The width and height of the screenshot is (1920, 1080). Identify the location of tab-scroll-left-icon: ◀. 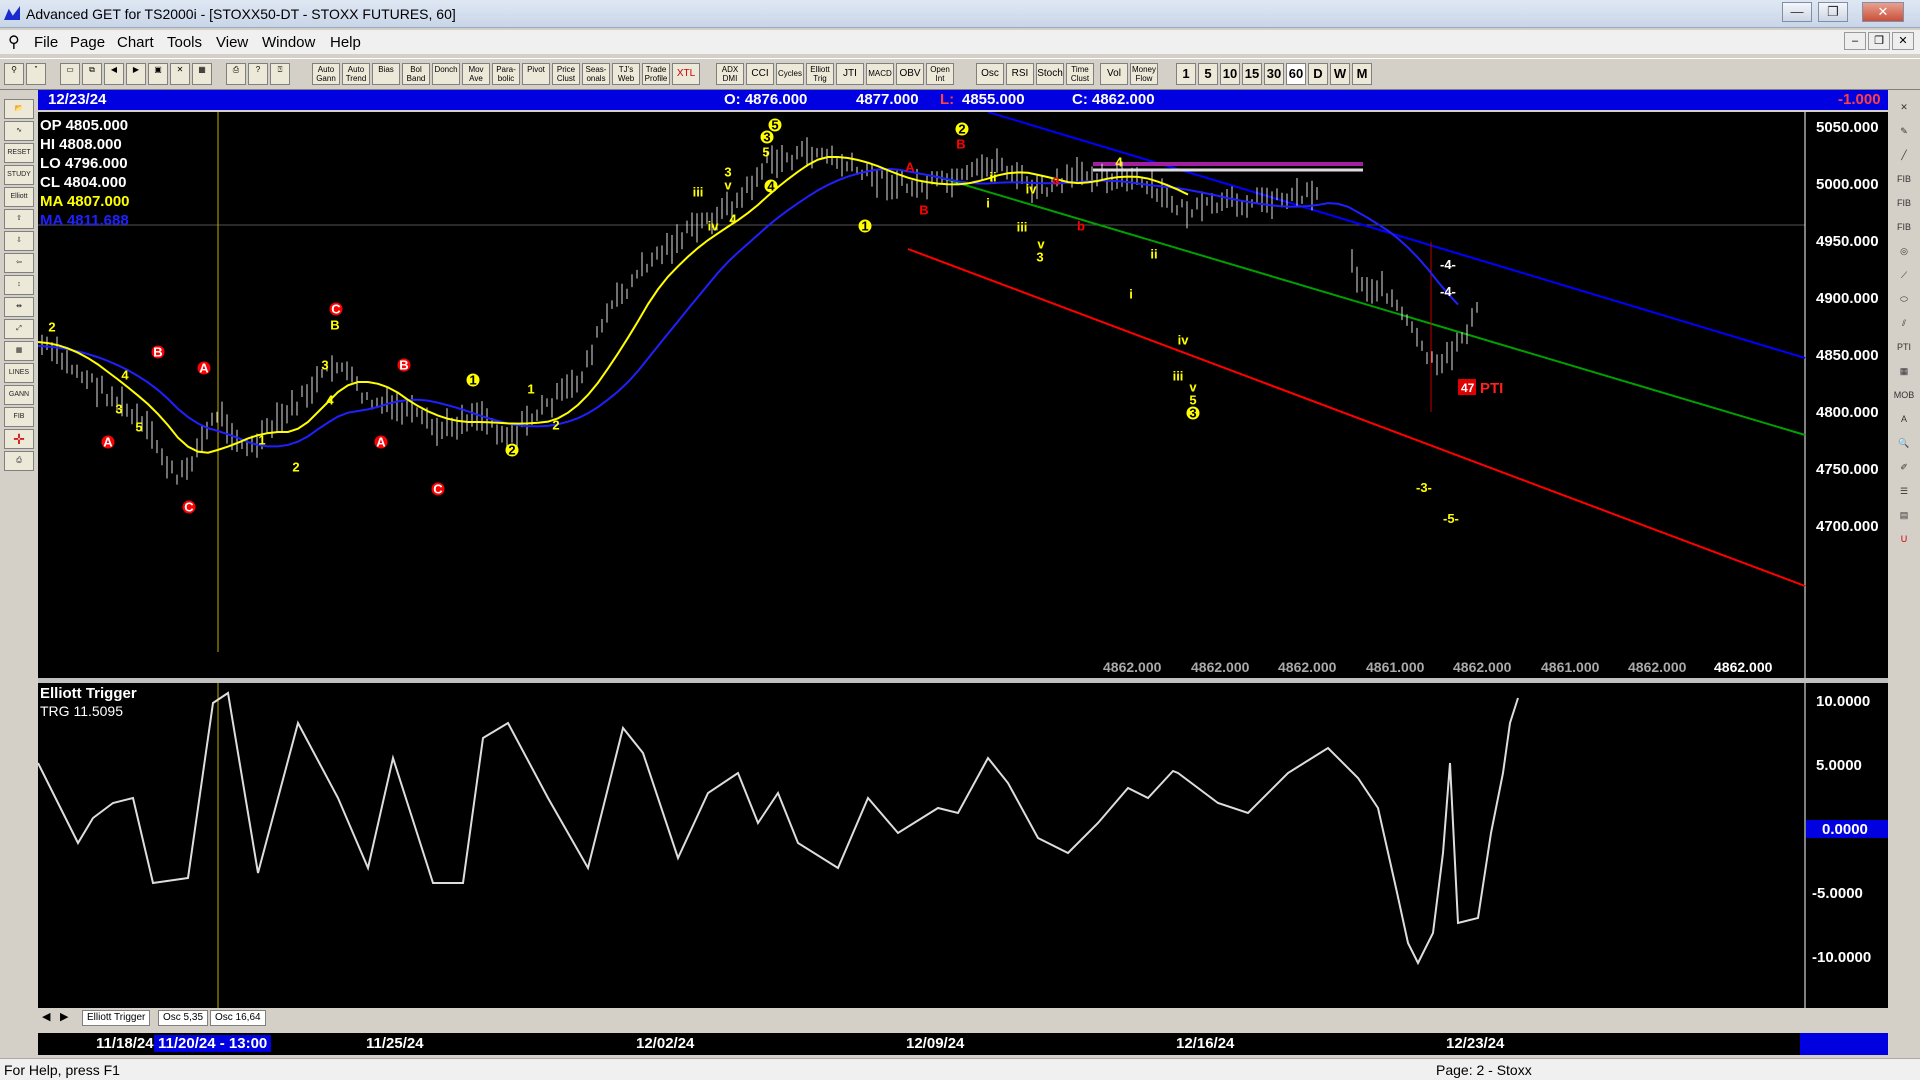
(46, 1016).